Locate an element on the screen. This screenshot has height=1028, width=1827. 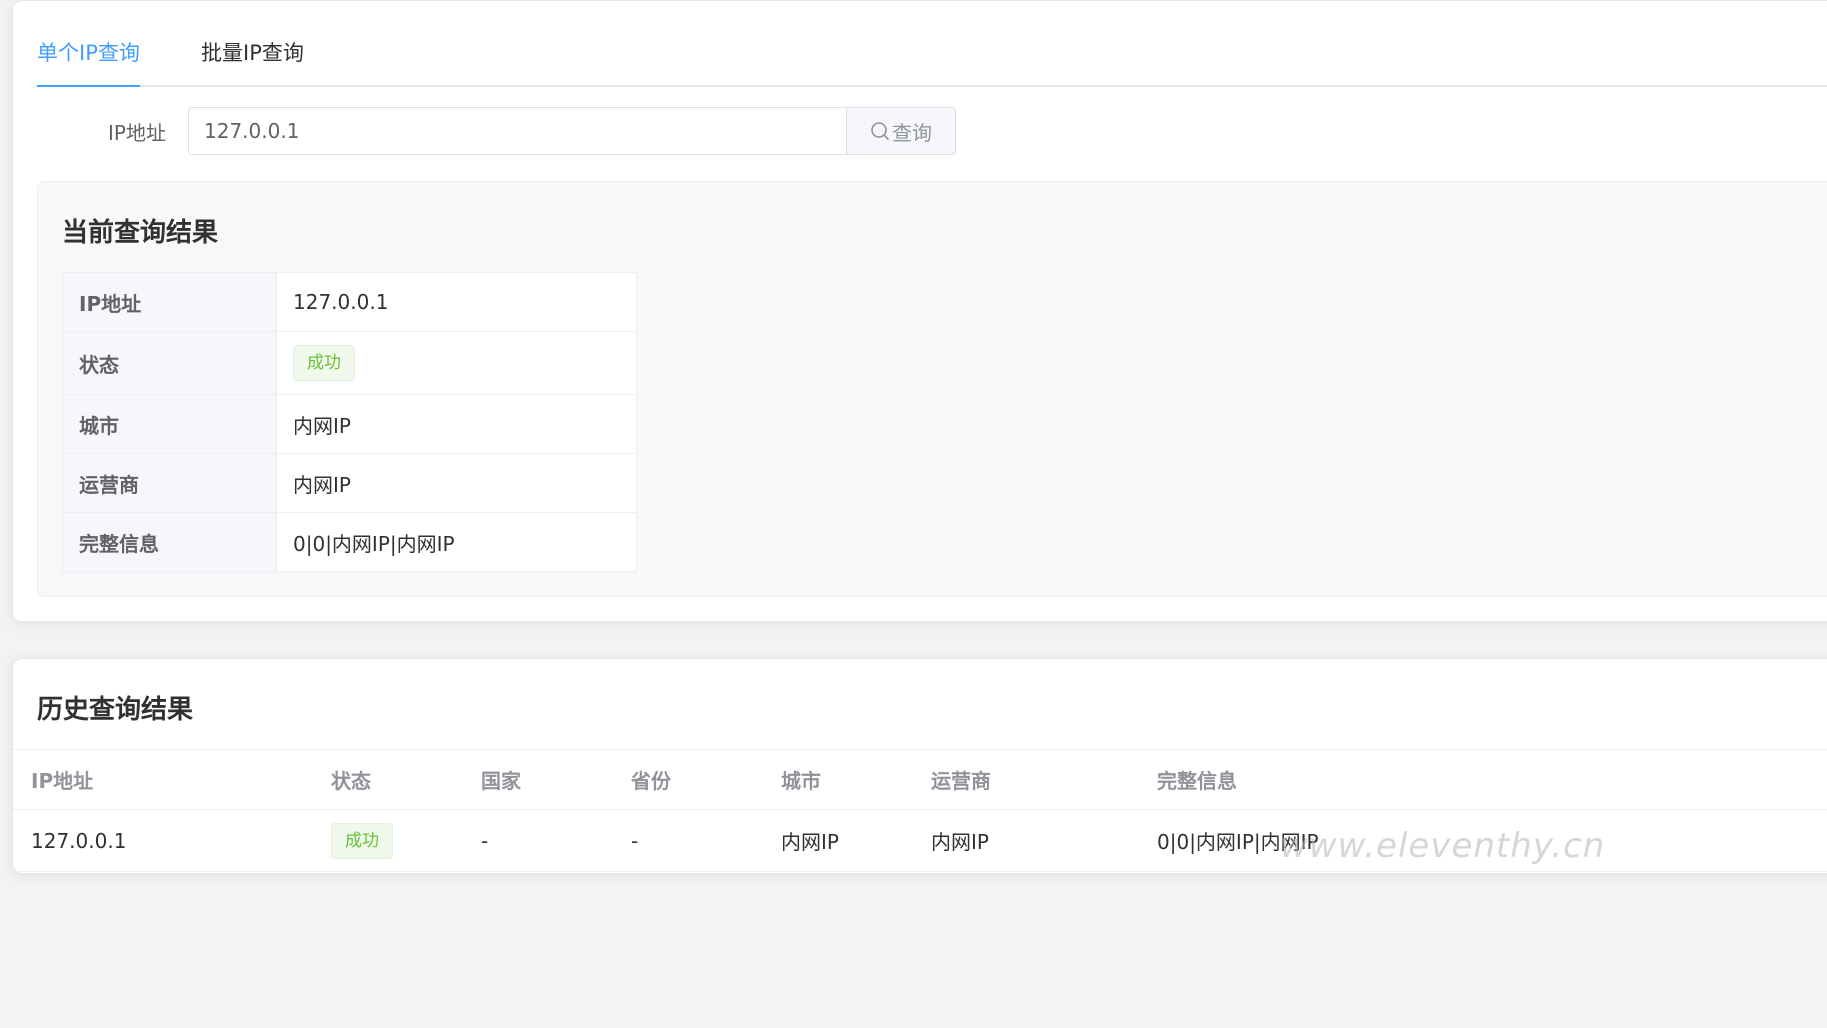
history-title: 历史查询结果 is located at coordinates (115, 710).